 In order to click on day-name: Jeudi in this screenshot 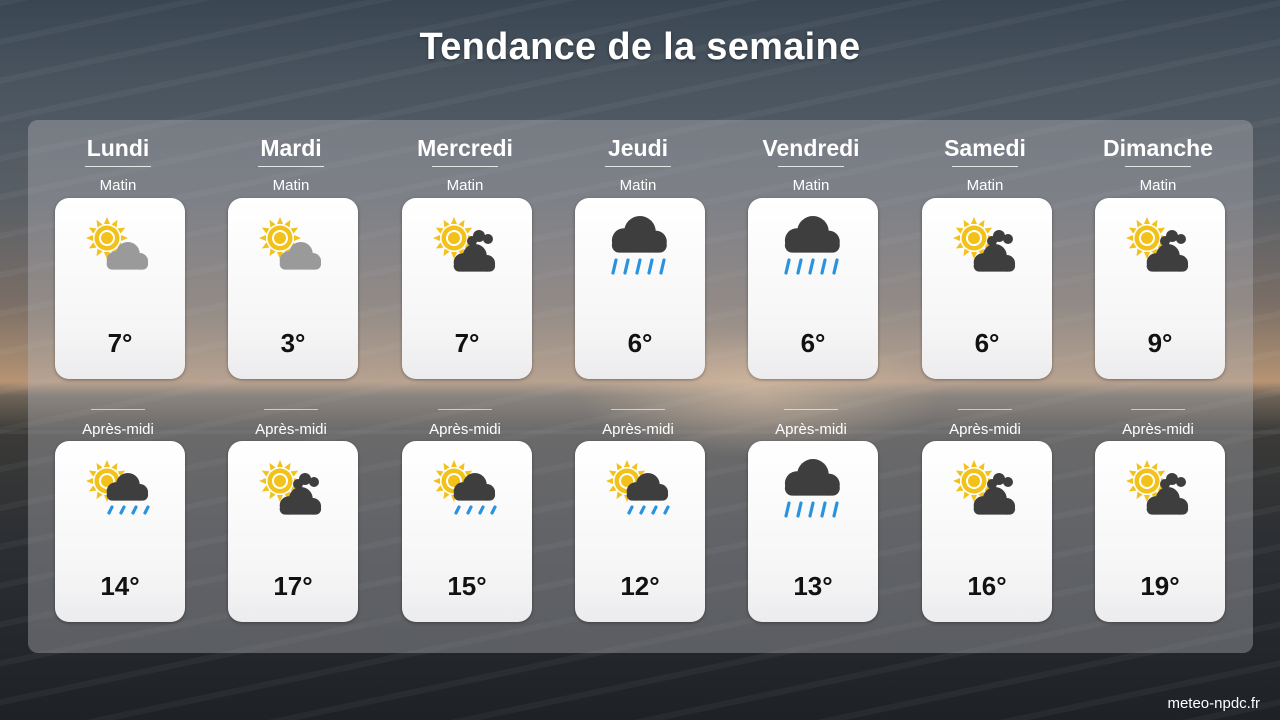, I will do `click(638, 148)`.